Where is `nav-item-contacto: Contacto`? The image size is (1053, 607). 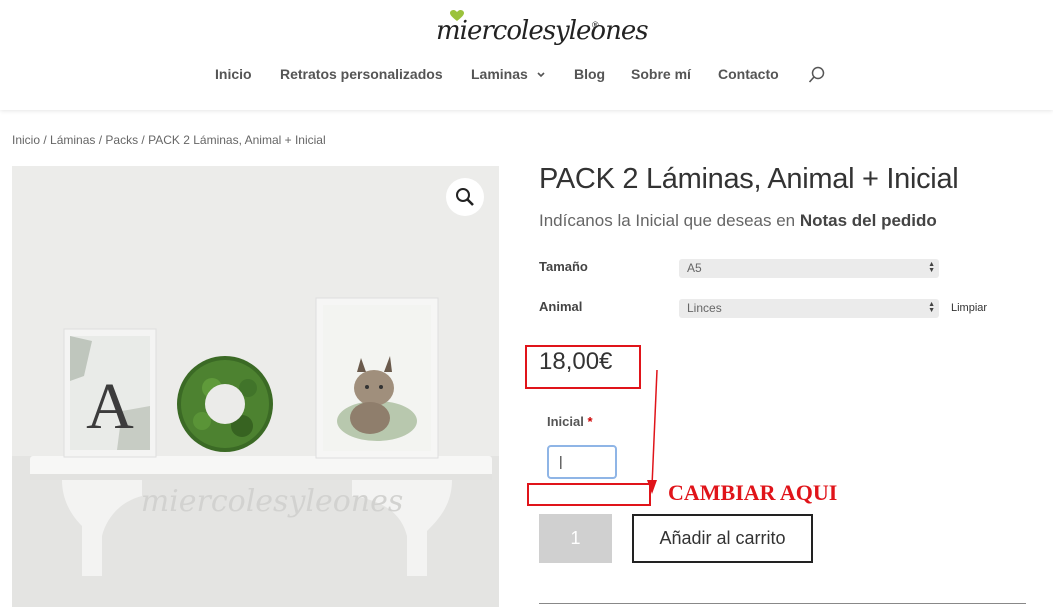 nav-item-contacto: Contacto is located at coordinates (748, 74).